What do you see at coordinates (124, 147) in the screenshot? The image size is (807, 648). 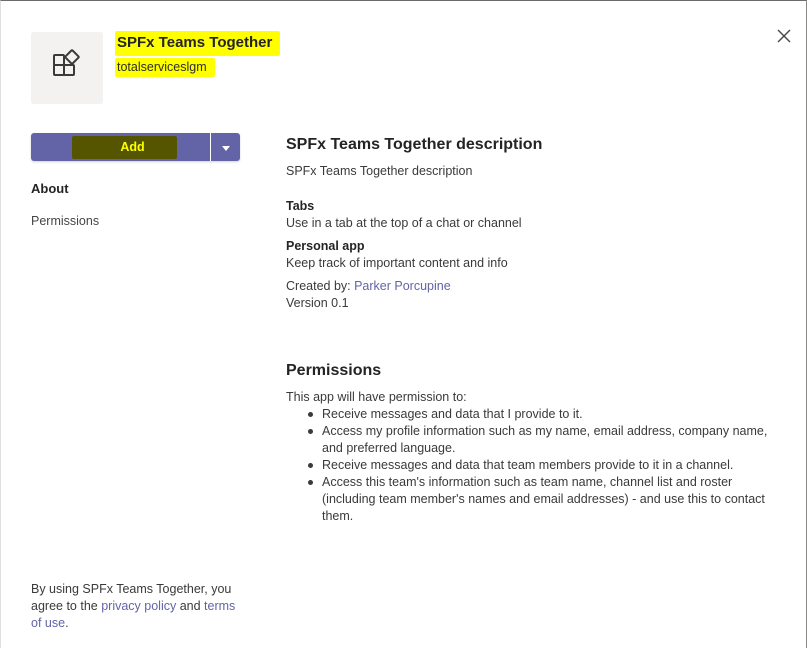 I see `add-button-label: Add` at bounding box center [124, 147].